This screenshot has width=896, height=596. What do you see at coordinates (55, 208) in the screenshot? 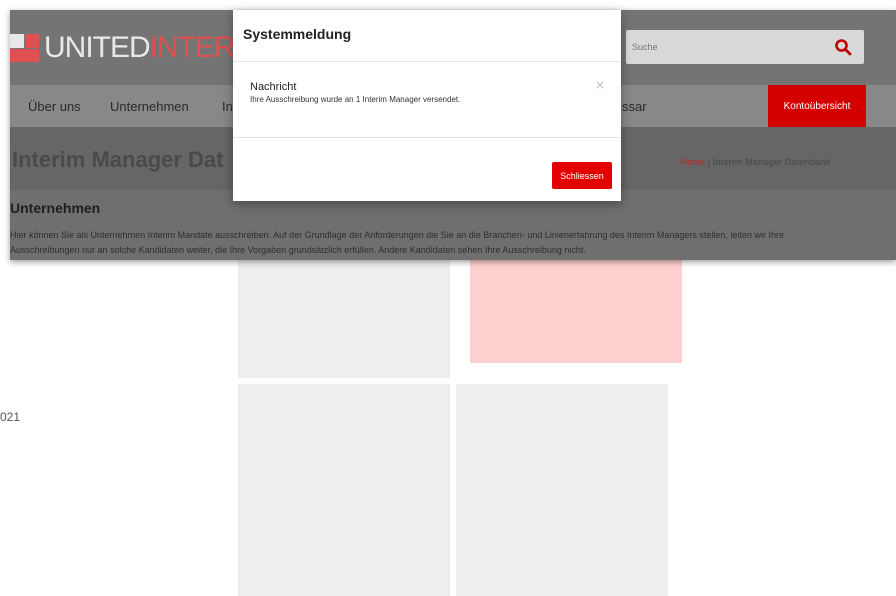
I see `section-title: Unternehmen` at bounding box center [55, 208].